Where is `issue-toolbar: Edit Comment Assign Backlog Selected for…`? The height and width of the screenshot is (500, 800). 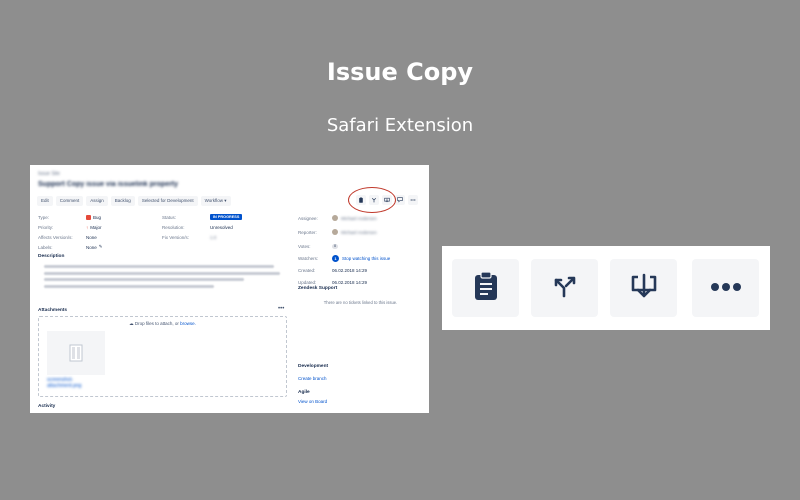 issue-toolbar: Edit Comment Assign Backlog Selected for… is located at coordinates (134, 201).